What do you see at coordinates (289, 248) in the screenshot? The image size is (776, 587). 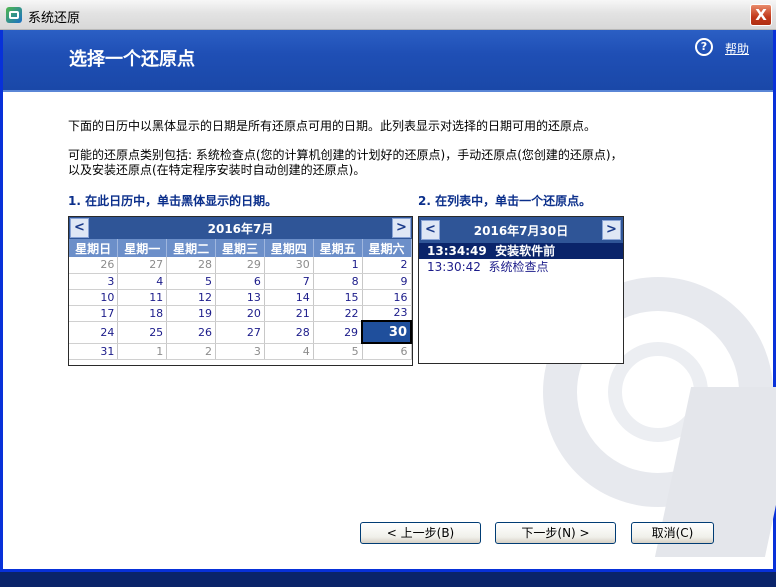 I see `weekday-header: 星期四` at bounding box center [289, 248].